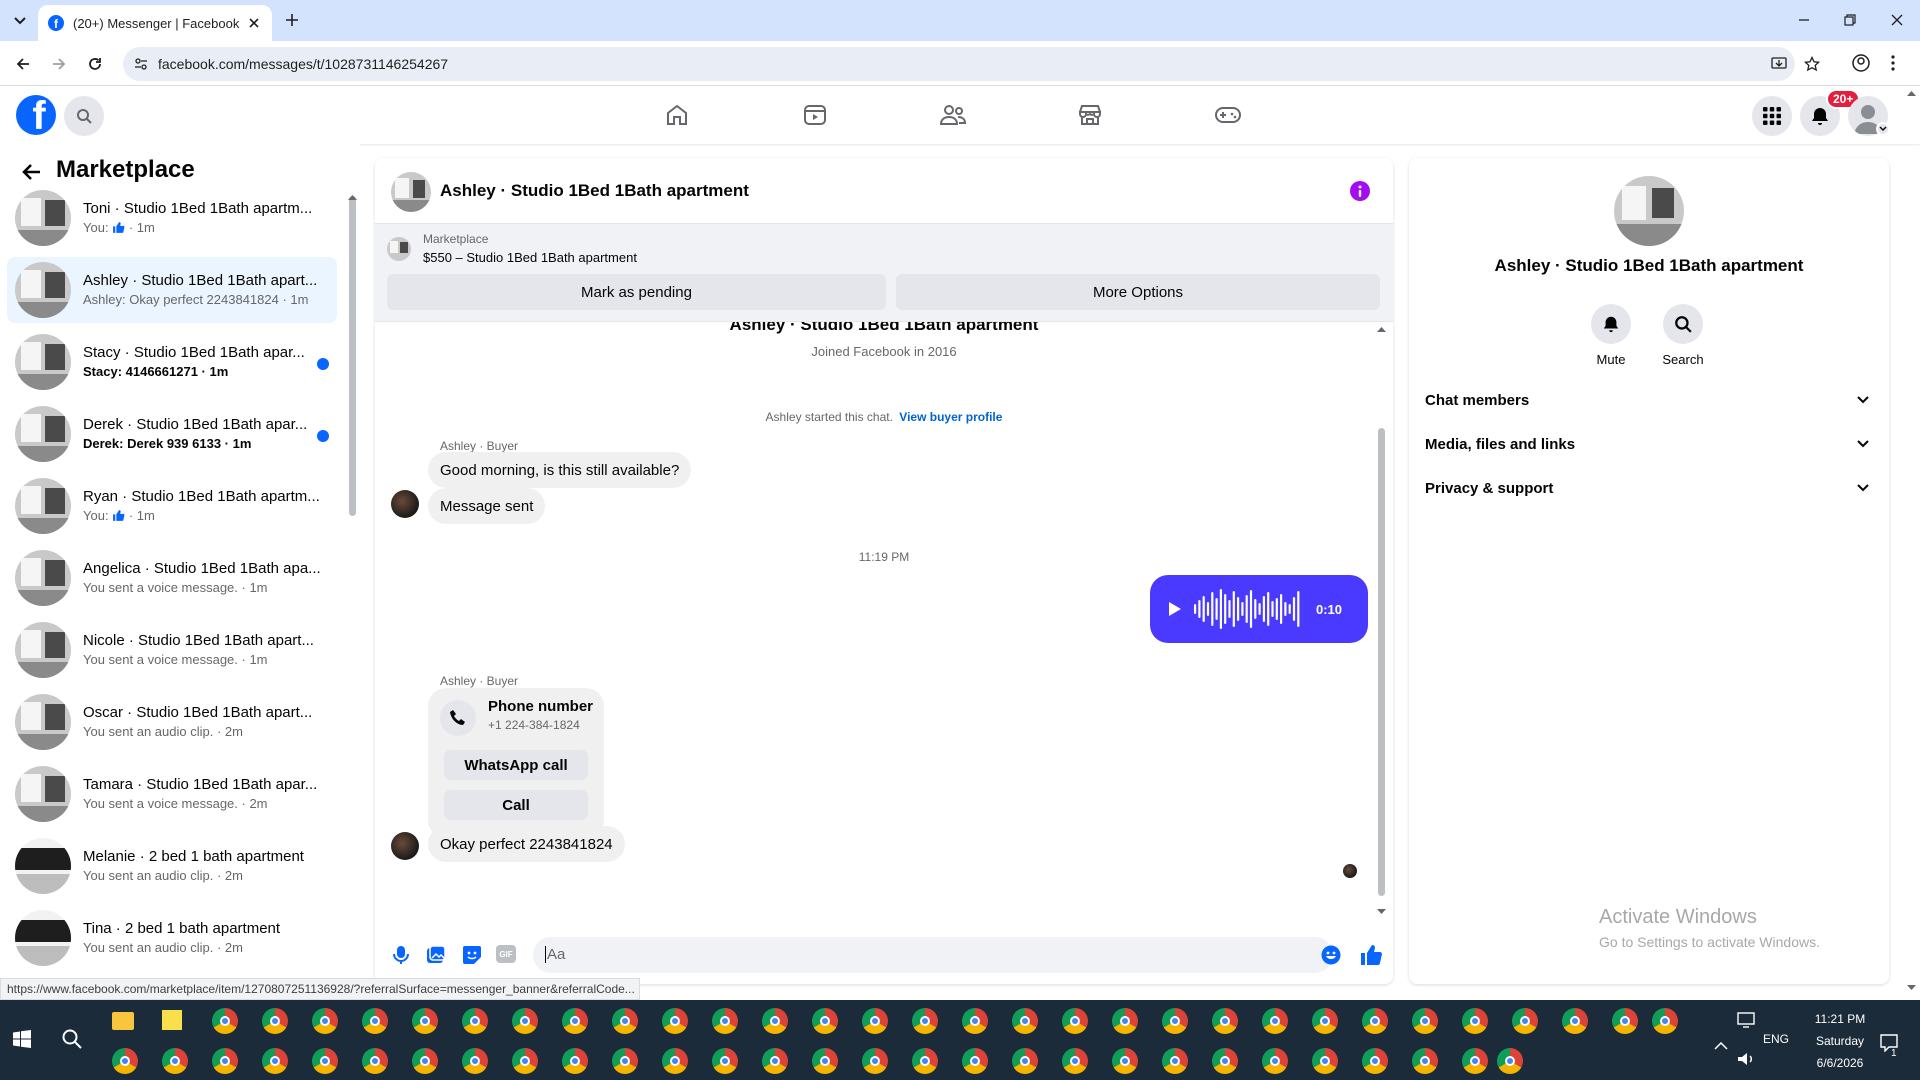  What do you see at coordinates (636, 292) in the screenshot?
I see `mark-as-pending-button: Mark as pending` at bounding box center [636, 292].